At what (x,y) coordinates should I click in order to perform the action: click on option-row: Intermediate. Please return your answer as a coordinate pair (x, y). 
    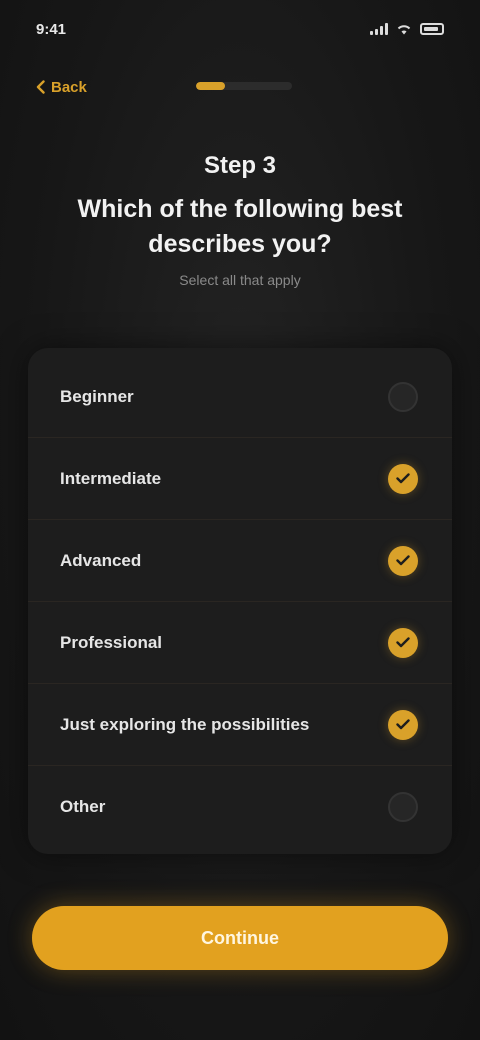
    Looking at the image, I should click on (240, 479).